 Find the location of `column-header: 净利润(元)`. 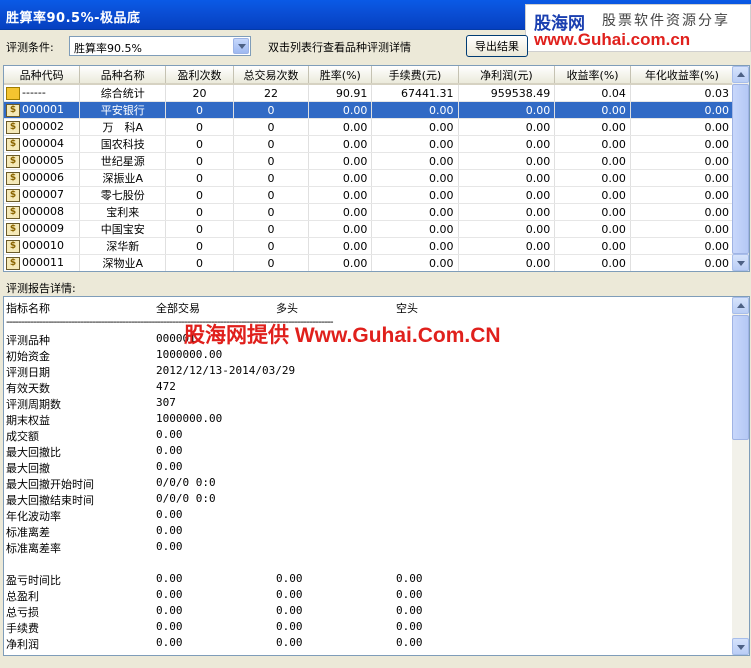

column-header: 净利润(元) is located at coordinates (507, 75).